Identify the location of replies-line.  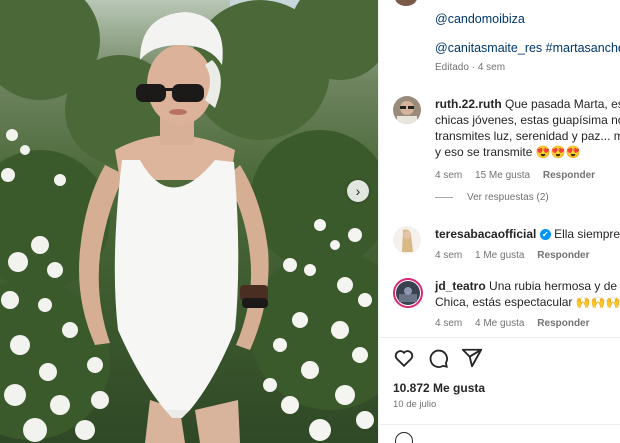
(444, 197).